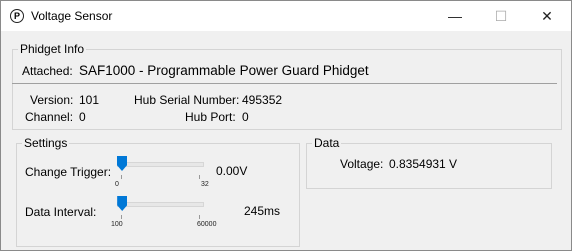 Image resolution: width=572 pixels, height=251 pixels. Describe the element at coordinates (82, 117) in the screenshot. I see `channel-value: 0` at that location.